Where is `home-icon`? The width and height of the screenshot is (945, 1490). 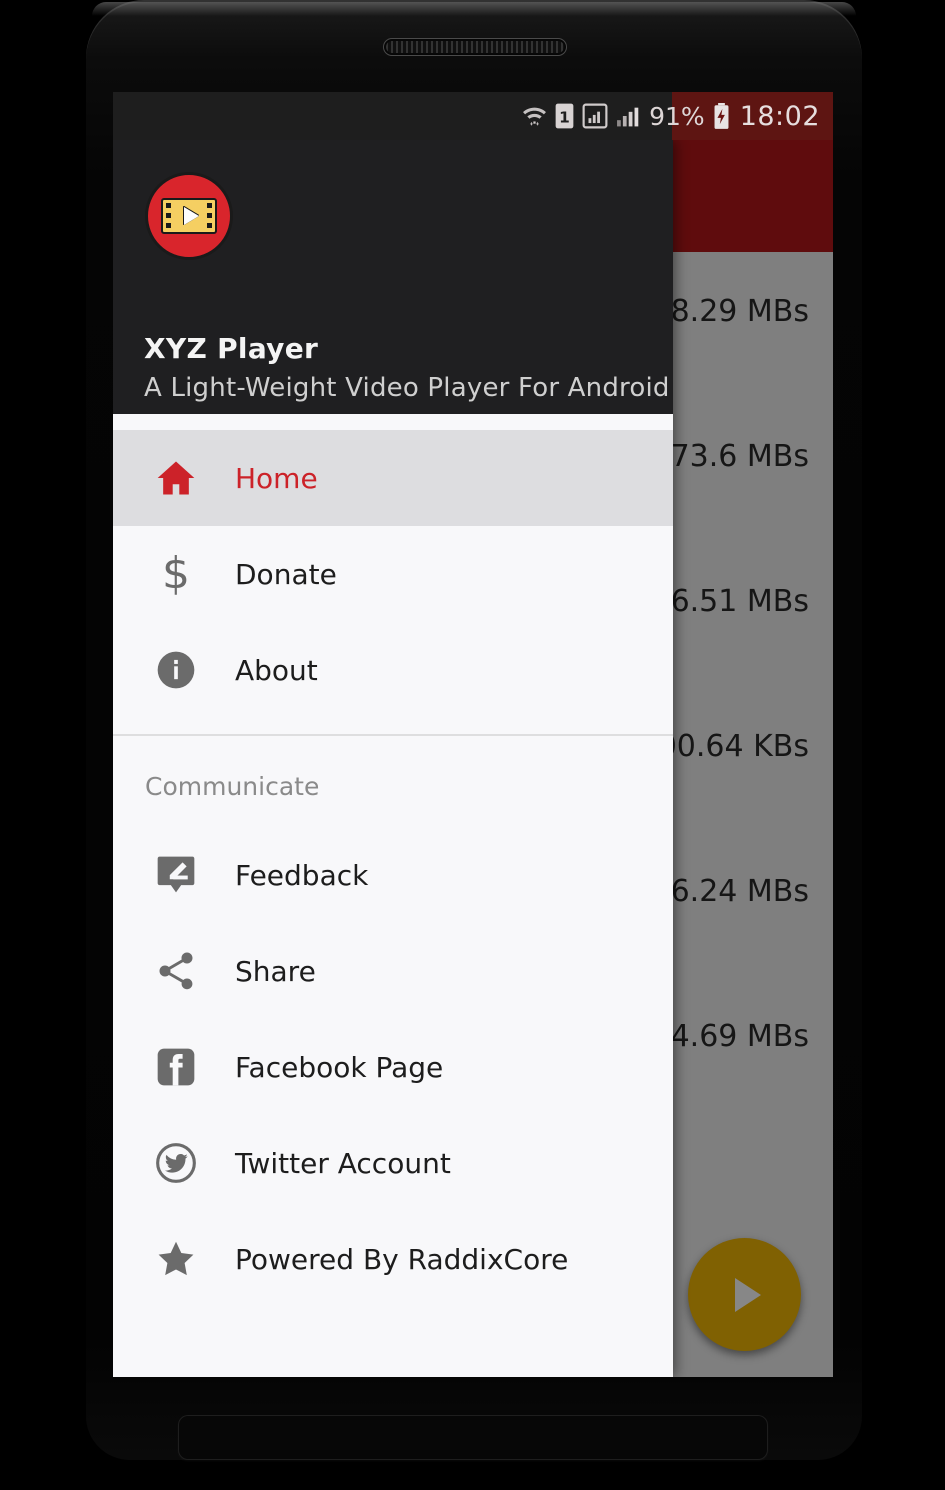
home-icon is located at coordinates (176, 478).